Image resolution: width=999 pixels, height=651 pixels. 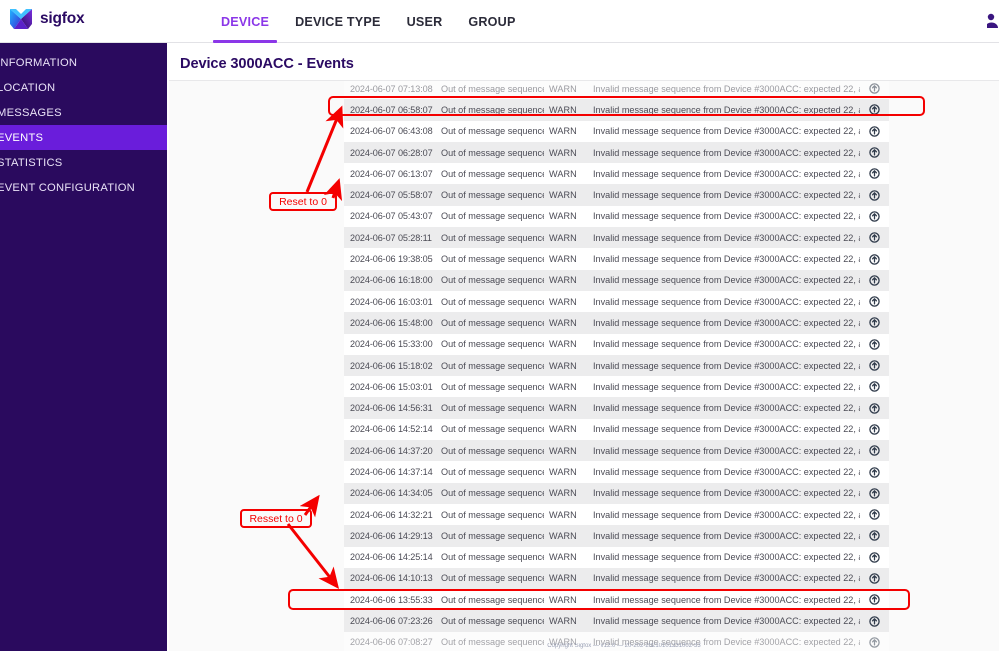 I want to click on nav-tab-user: USER, so click(x=425, y=21).